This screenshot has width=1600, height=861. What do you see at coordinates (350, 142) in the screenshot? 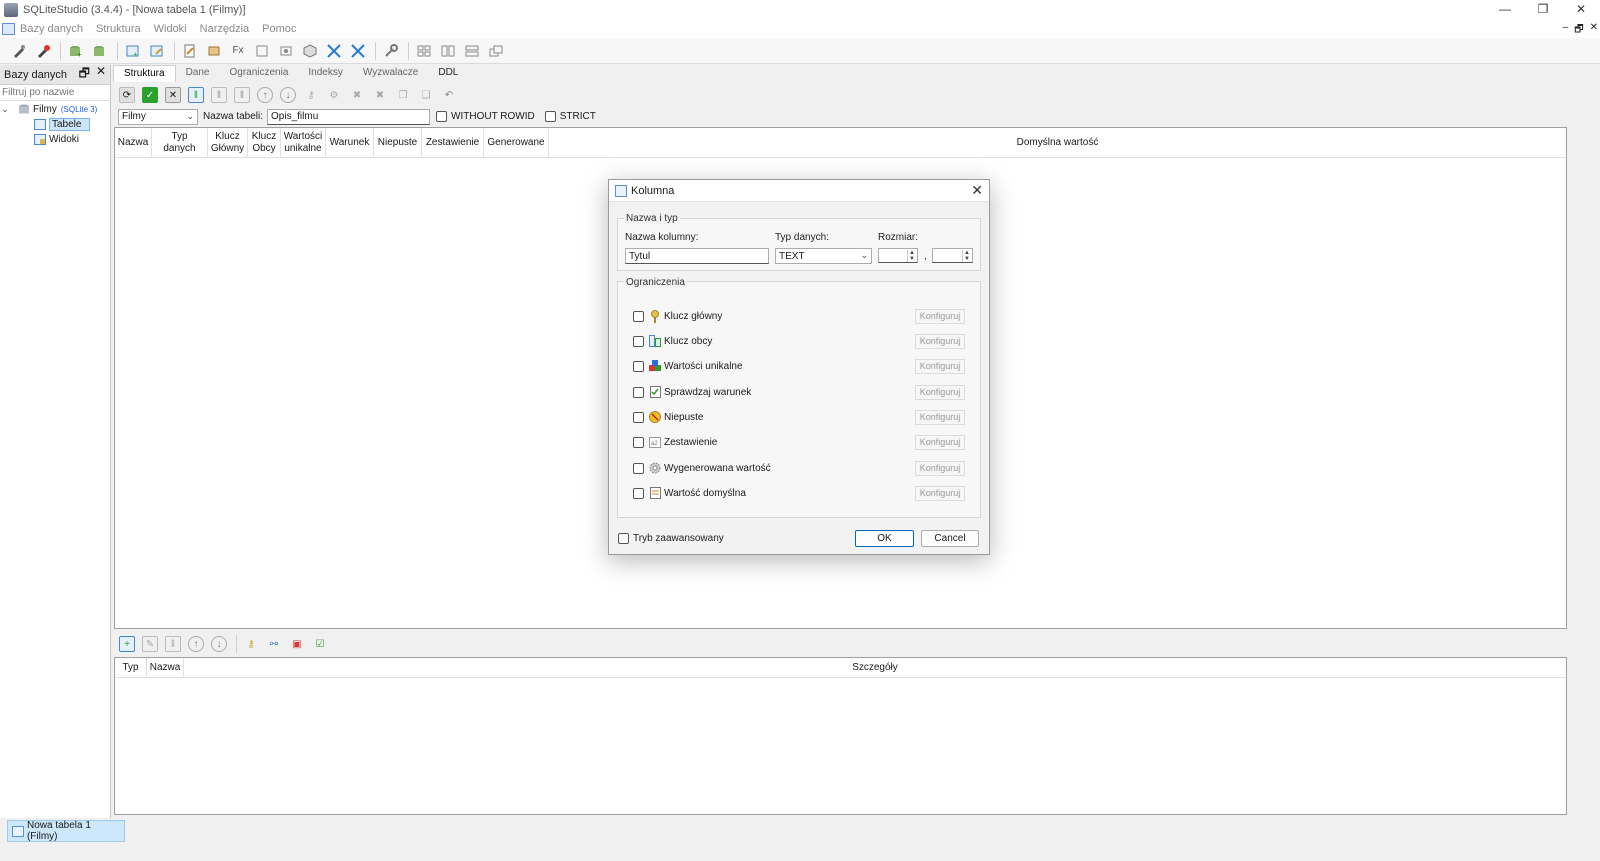
I see `column-header-check: Warunek` at bounding box center [350, 142].